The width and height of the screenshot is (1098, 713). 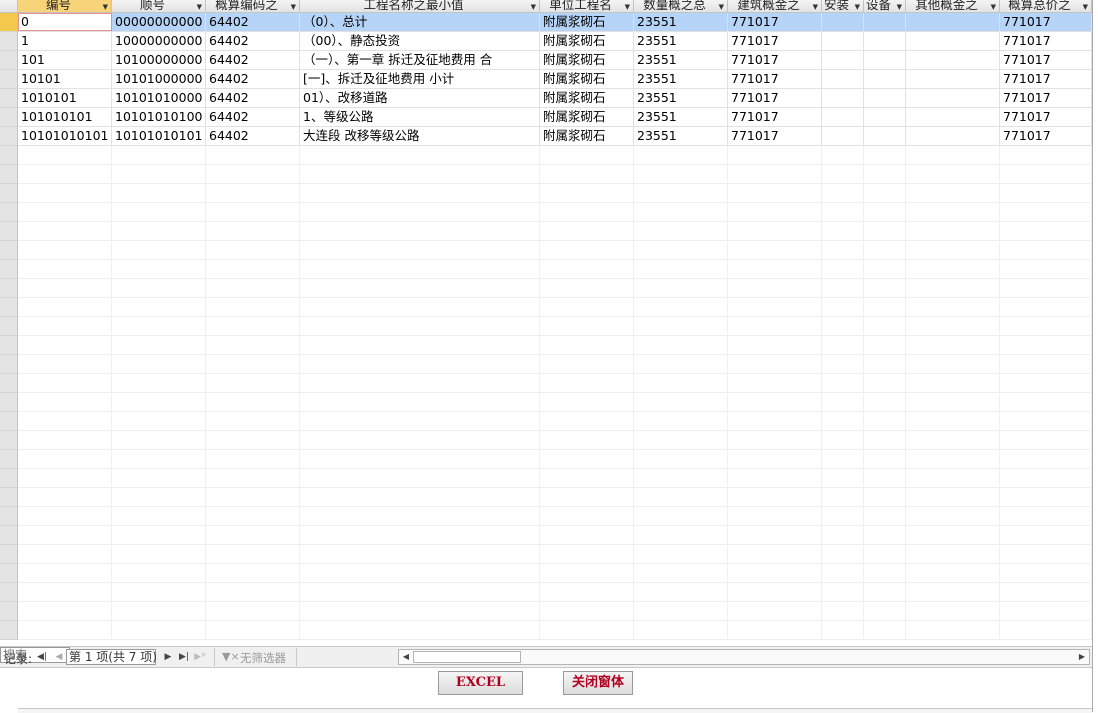 What do you see at coordinates (1046, 6) in the screenshot?
I see `column-header: 概算总价之 ▼` at bounding box center [1046, 6].